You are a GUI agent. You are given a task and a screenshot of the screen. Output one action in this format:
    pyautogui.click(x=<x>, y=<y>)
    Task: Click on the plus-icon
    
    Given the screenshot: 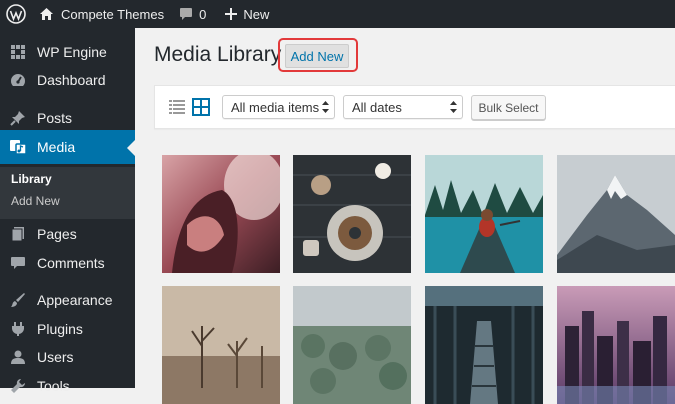 What is the action you would take?
    pyautogui.click(x=231, y=14)
    